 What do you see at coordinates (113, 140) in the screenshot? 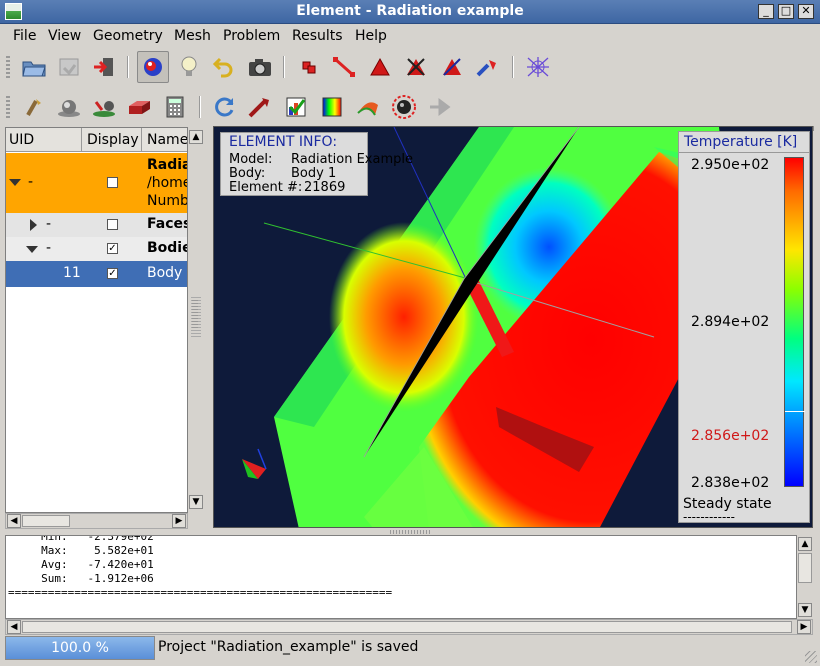
I see `column-display: Display` at bounding box center [113, 140].